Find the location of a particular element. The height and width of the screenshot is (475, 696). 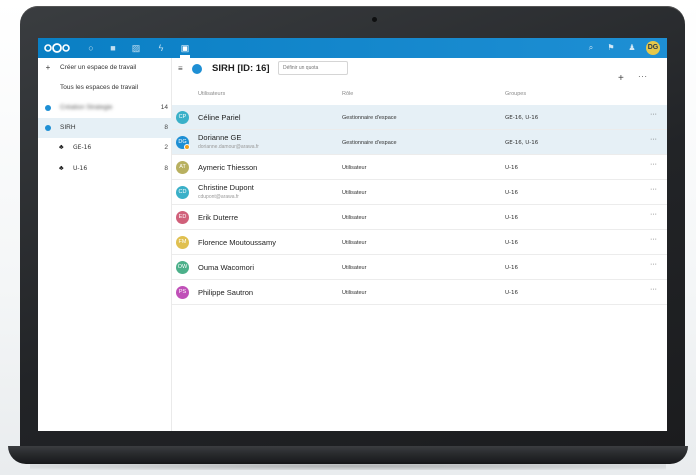

user-avatar: DG is located at coordinates (653, 48).